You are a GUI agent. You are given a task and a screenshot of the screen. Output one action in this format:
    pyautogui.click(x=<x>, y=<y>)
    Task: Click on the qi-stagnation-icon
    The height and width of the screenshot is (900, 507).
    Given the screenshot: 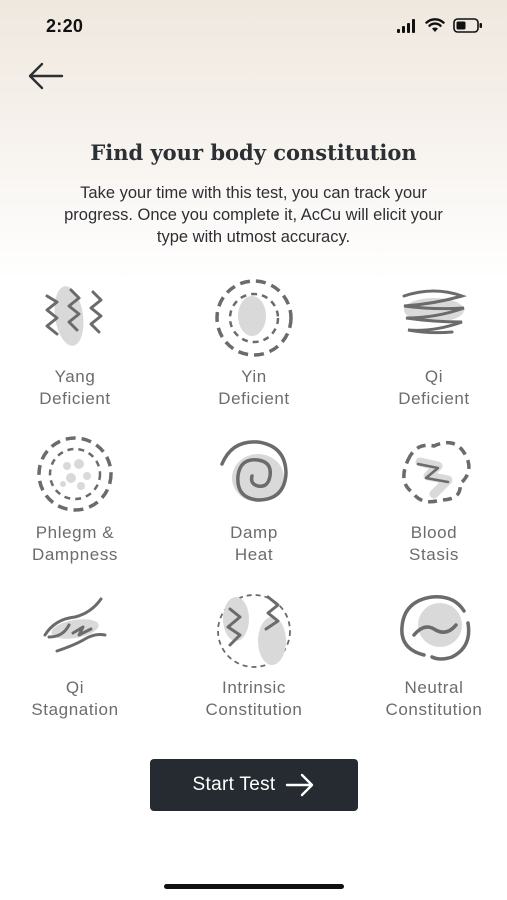 What is the action you would take?
    pyautogui.click(x=75, y=625)
    